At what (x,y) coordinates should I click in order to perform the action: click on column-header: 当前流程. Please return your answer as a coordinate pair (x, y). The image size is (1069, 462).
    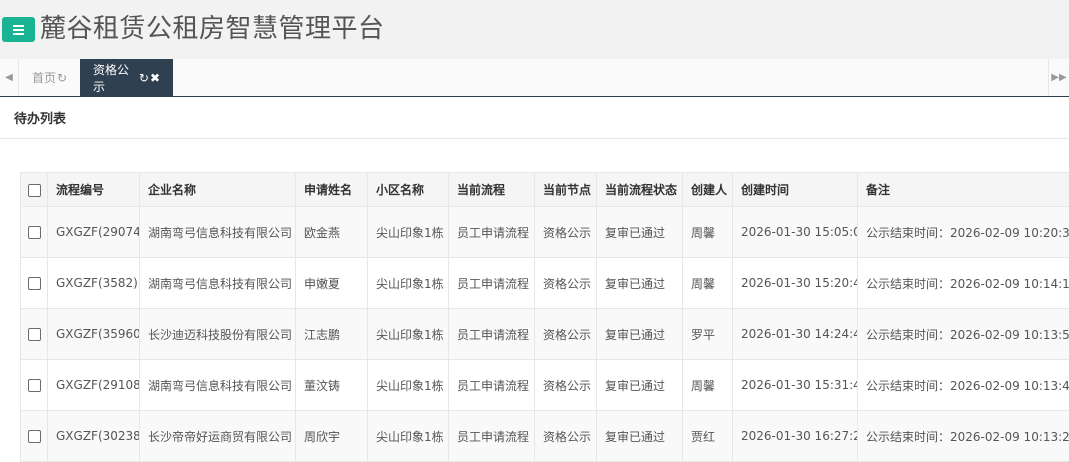
    Looking at the image, I should click on (492, 190).